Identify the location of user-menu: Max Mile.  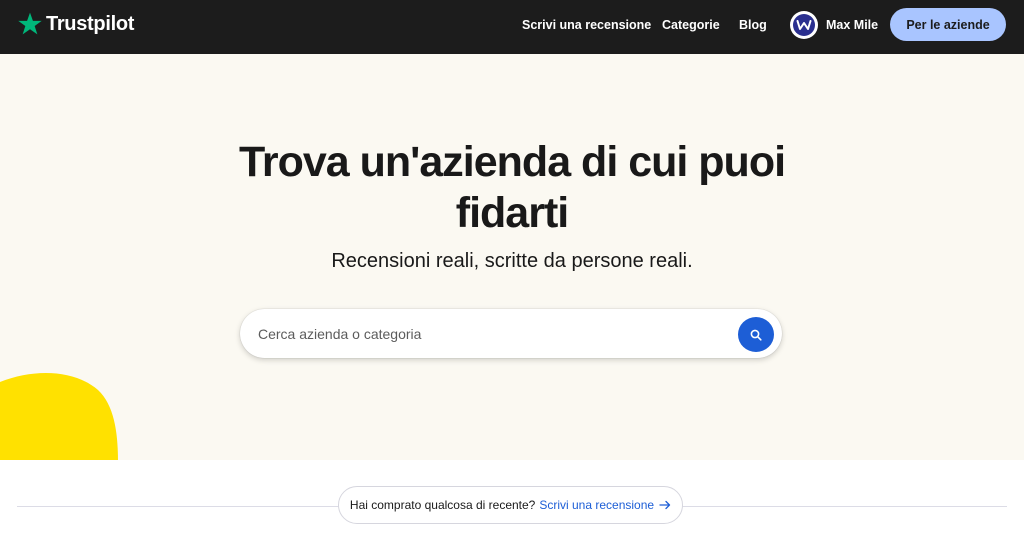
(834, 25).